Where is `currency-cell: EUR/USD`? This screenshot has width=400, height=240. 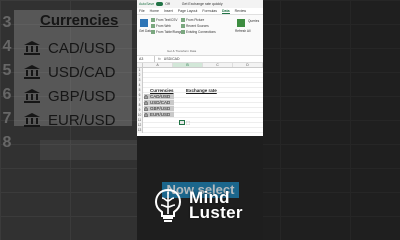 currency-cell: EUR/USD is located at coordinates (159, 115).